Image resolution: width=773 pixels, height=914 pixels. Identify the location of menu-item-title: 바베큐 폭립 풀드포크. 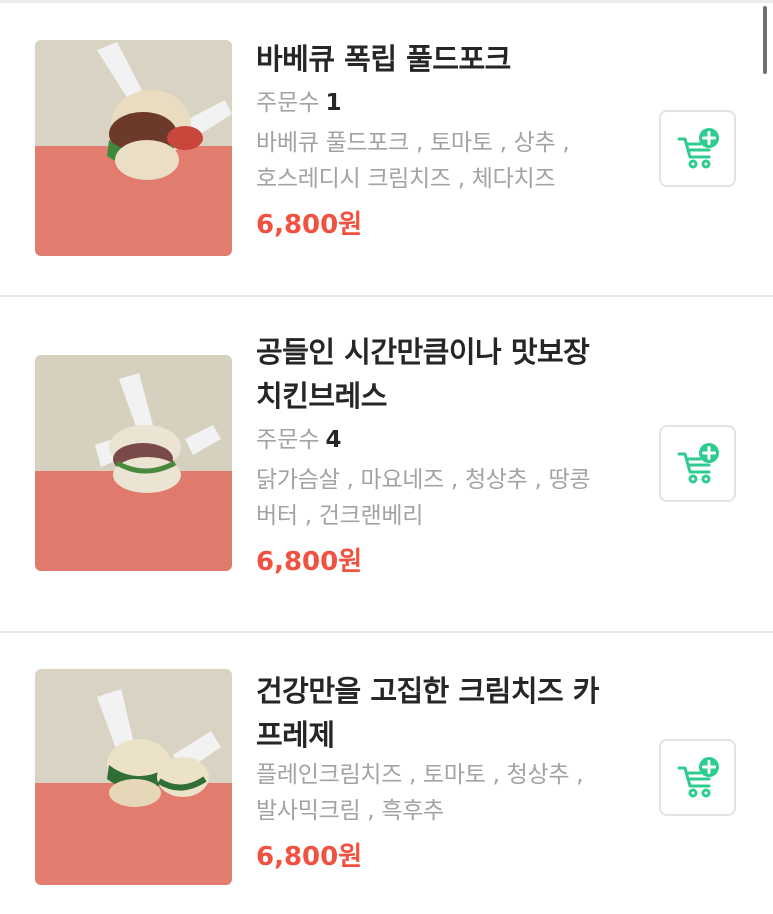
(383, 59).